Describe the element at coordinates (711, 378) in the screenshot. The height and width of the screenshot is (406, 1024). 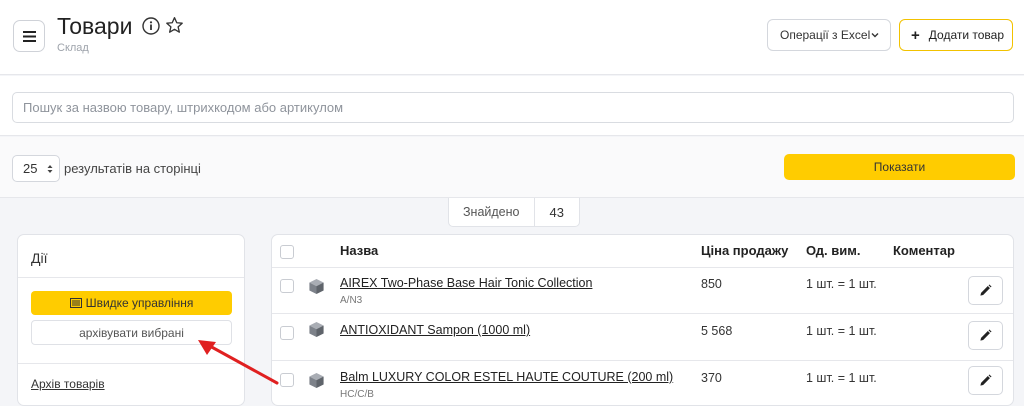
I see `product-price: 370` at that location.